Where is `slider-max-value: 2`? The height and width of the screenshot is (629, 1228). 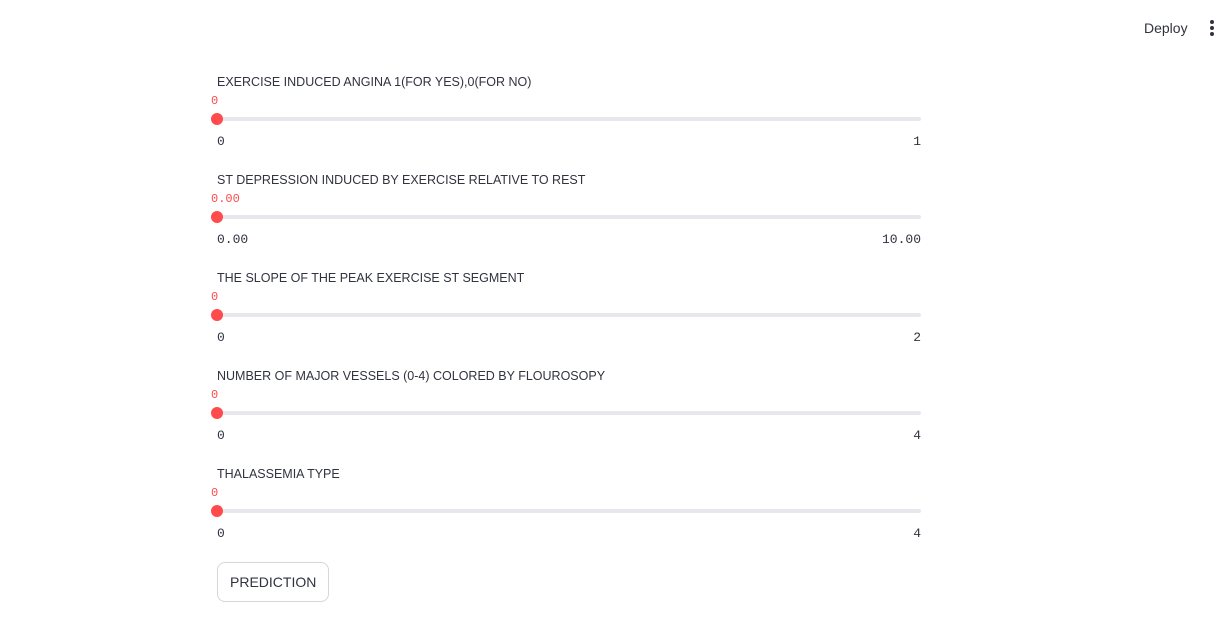
slider-max-value: 2 is located at coordinates (917, 337).